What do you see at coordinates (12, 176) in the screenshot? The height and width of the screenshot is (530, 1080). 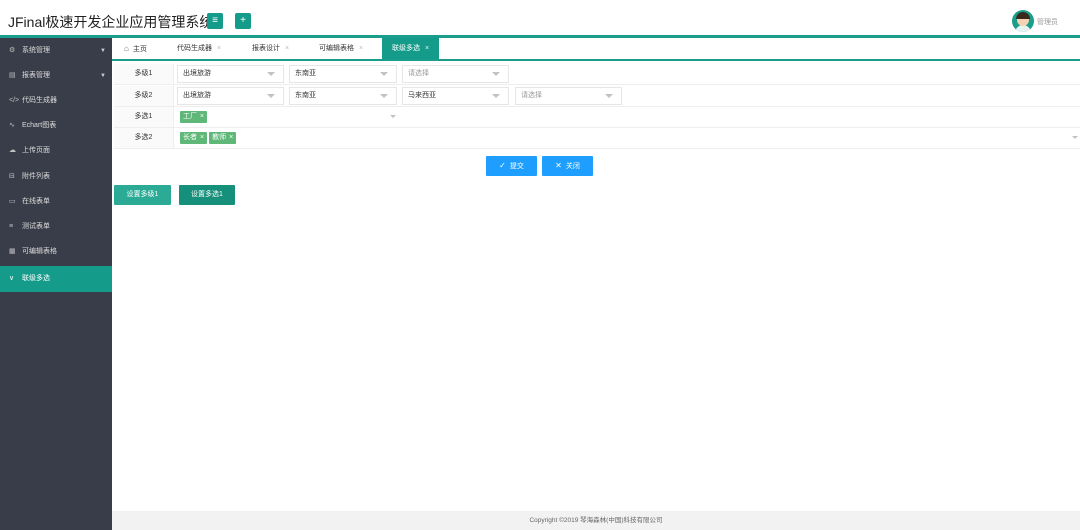 I see `attachment-icon: ⊟` at bounding box center [12, 176].